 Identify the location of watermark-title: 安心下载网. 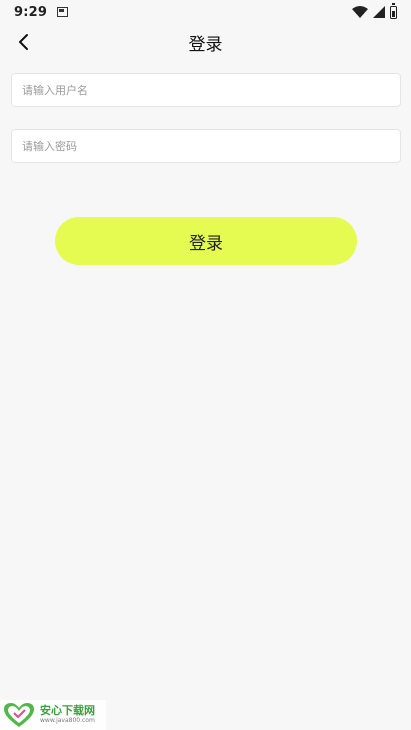
(67, 710).